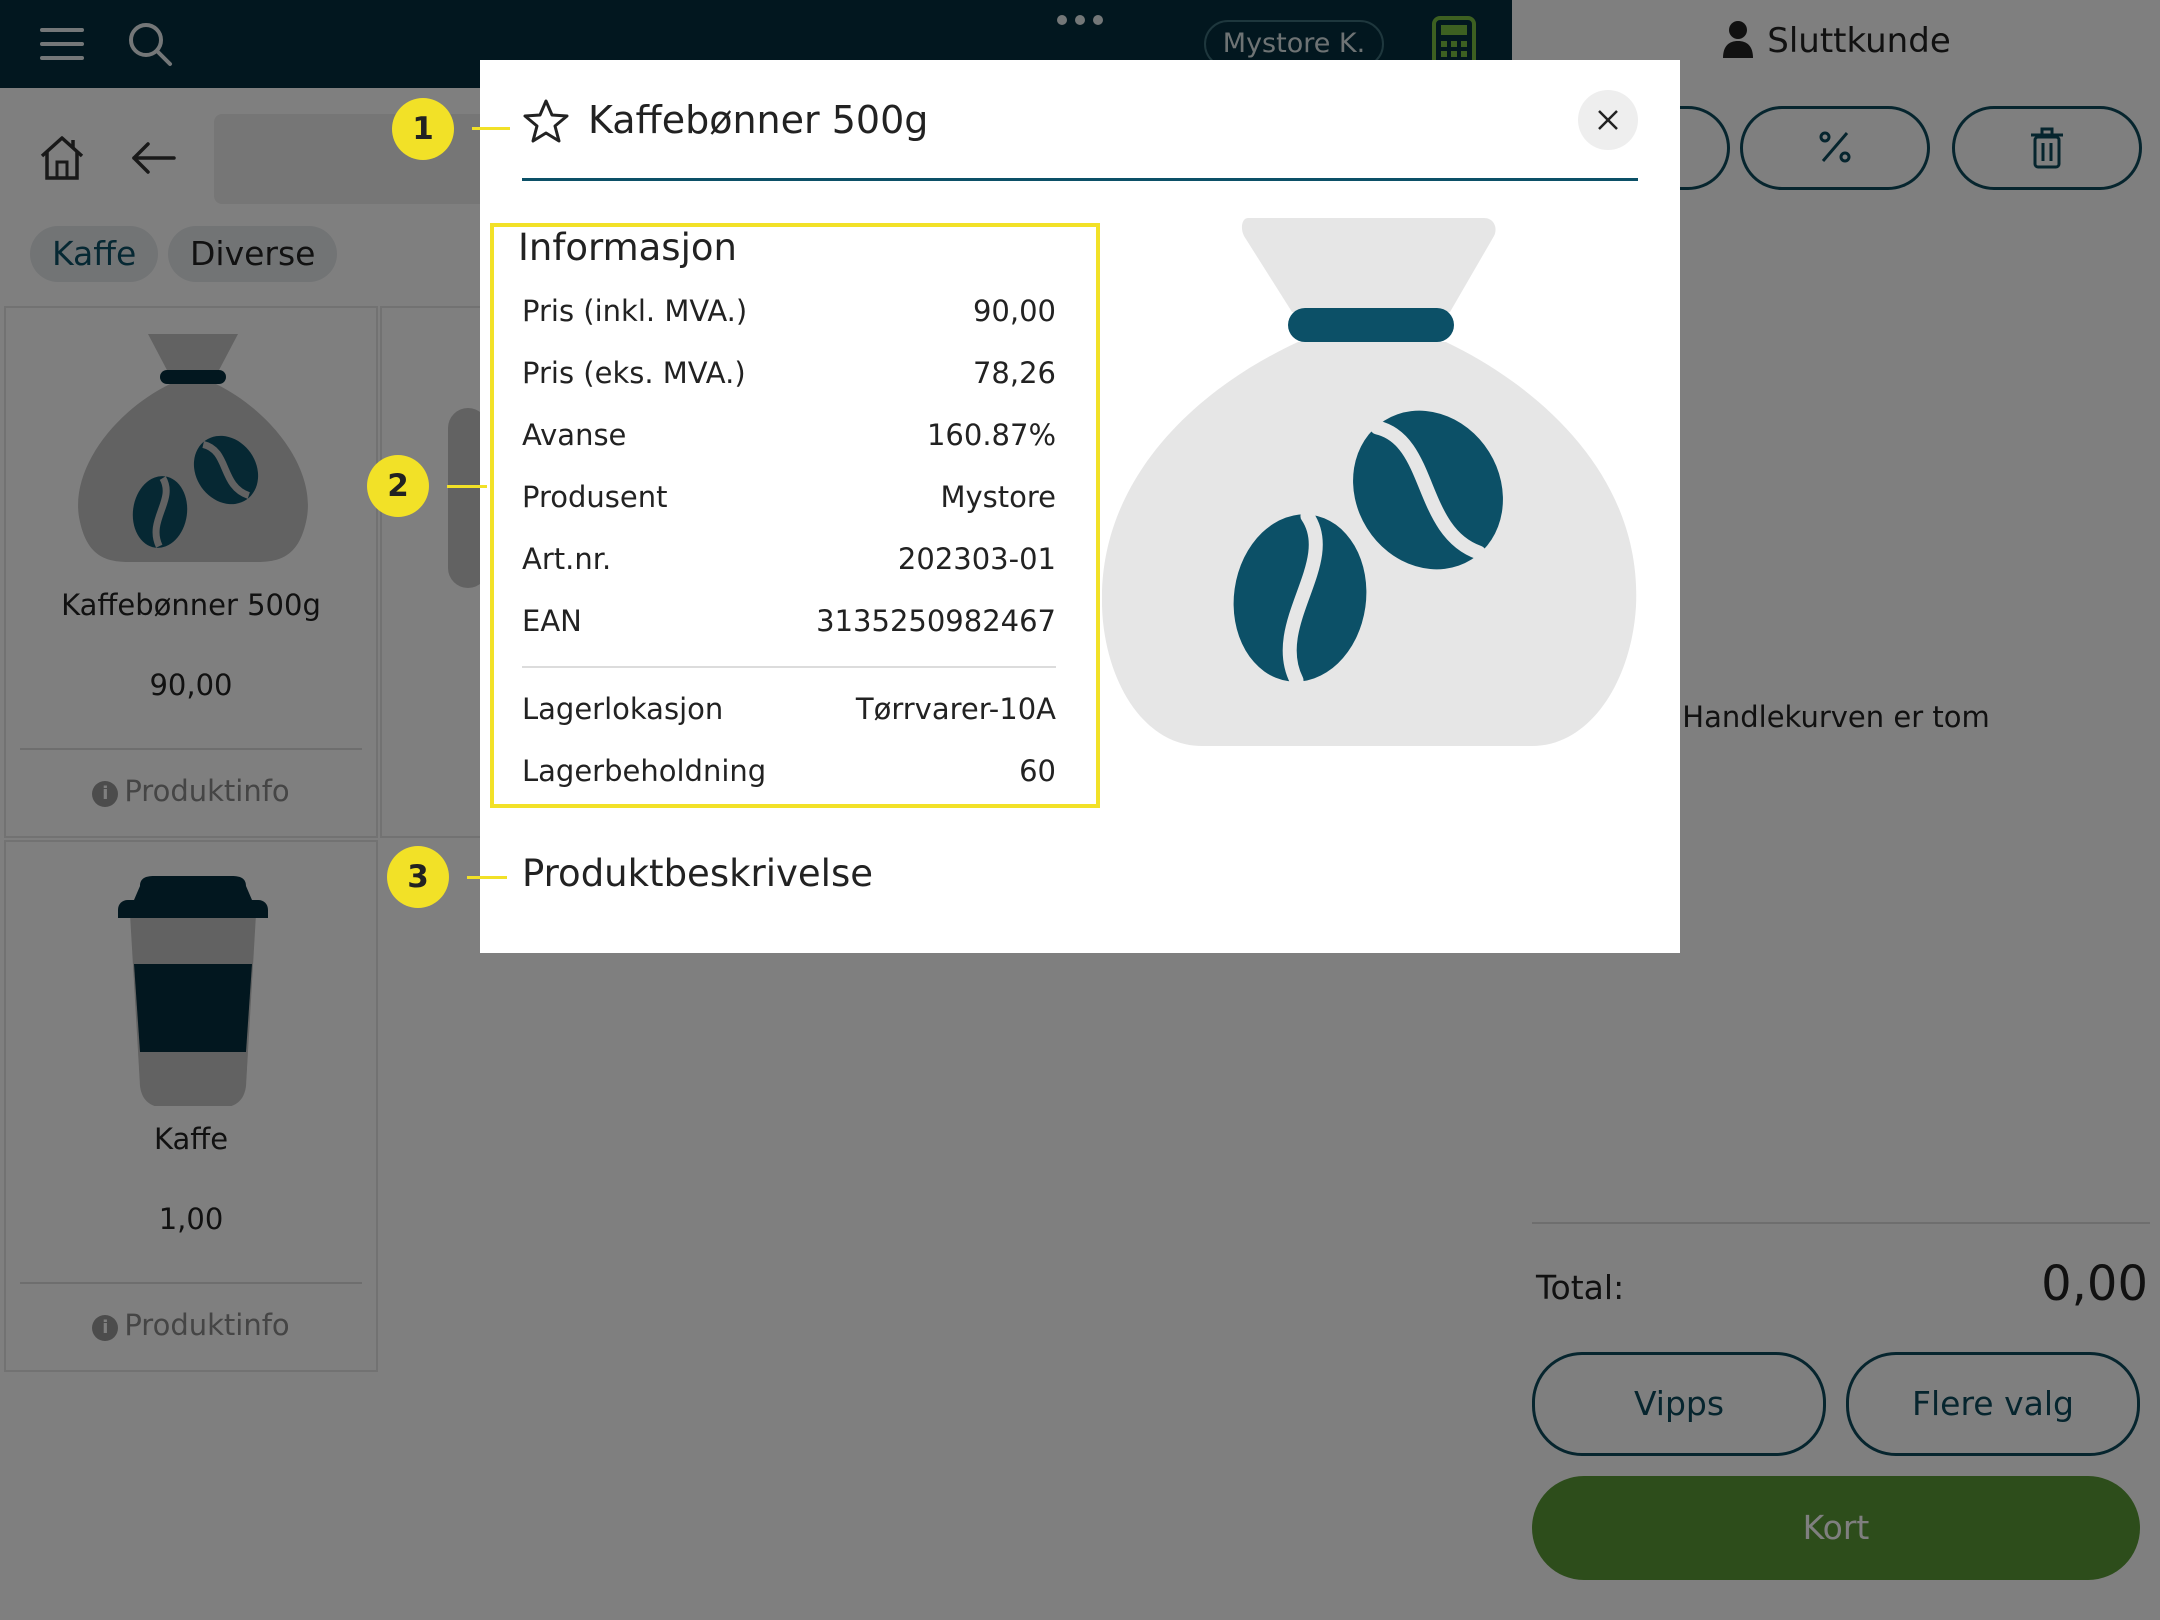 The width and height of the screenshot is (2160, 1620). I want to click on info-value: 3135250982467, so click(936, 621).